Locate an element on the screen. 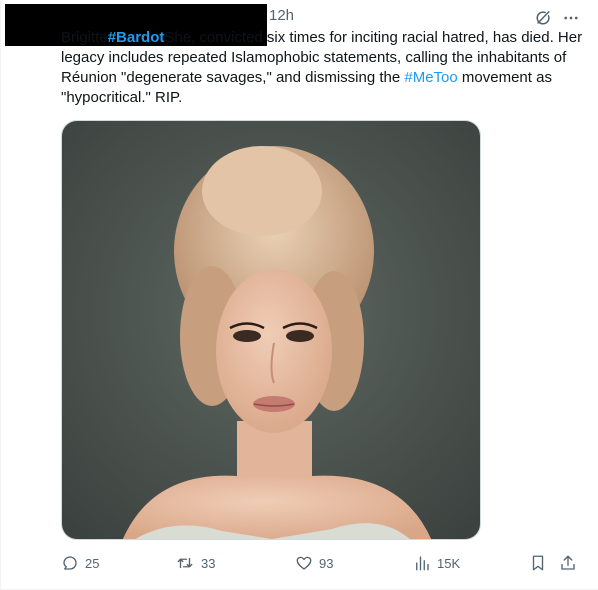 This screenshot has height=590, width=598. bookmark-button is located at coordinates (538, 563).